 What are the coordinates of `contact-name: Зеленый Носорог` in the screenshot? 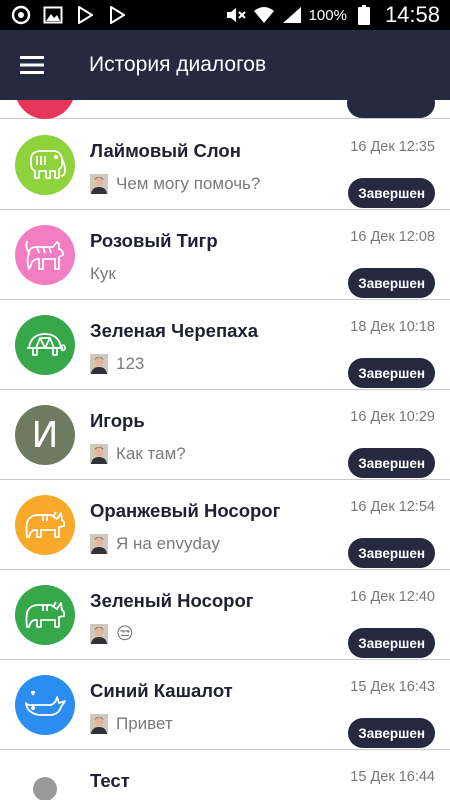 It's located at (172, 600).